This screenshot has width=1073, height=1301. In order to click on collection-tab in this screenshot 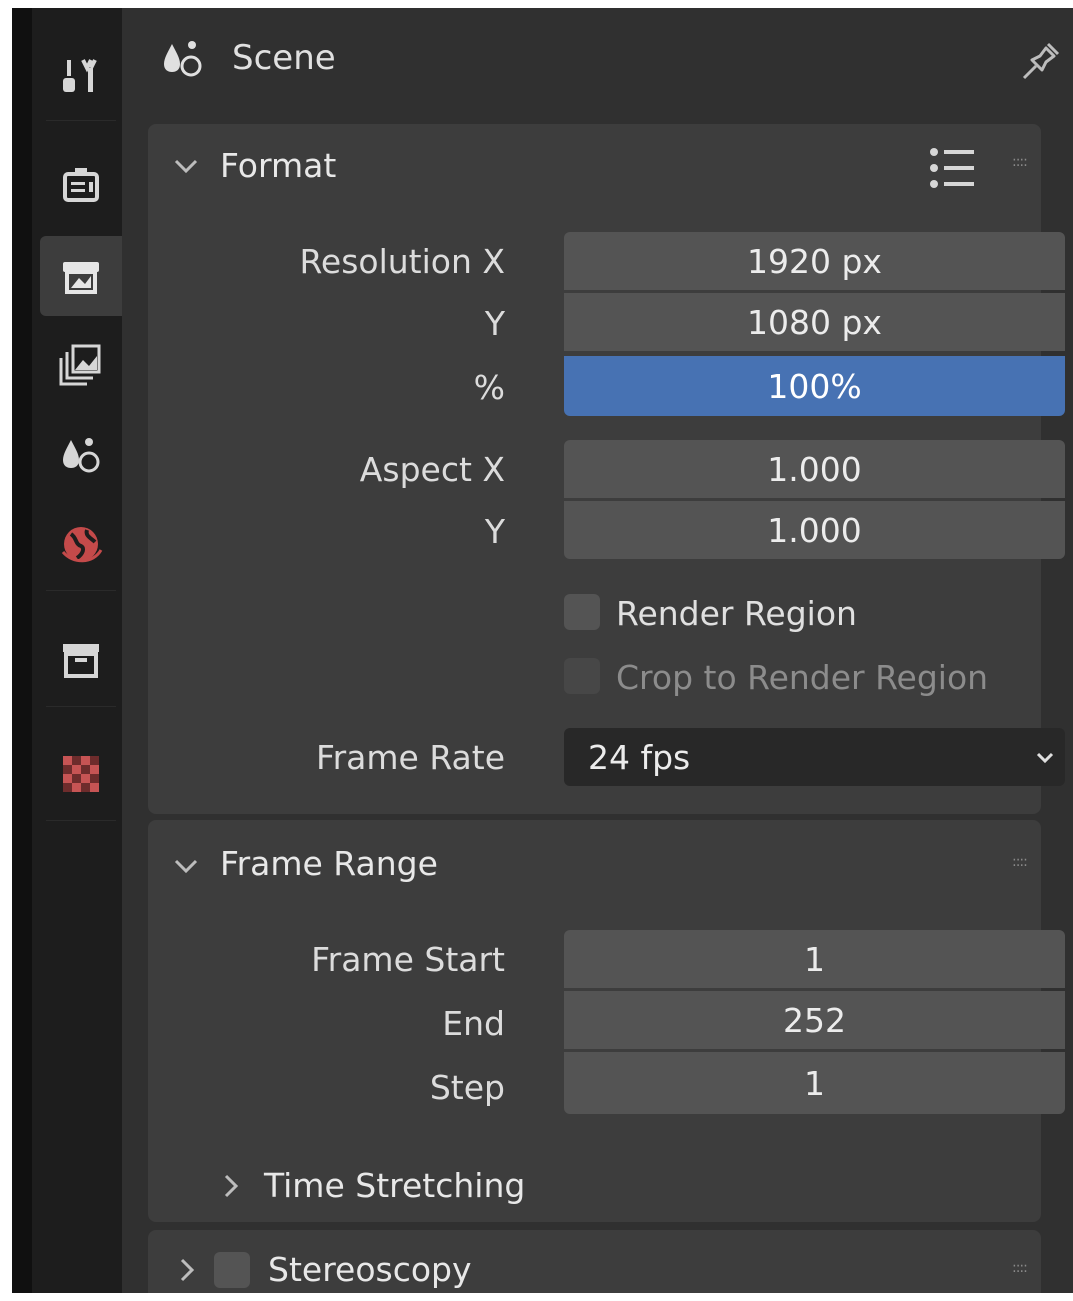, I will do `click(81, 660)`.